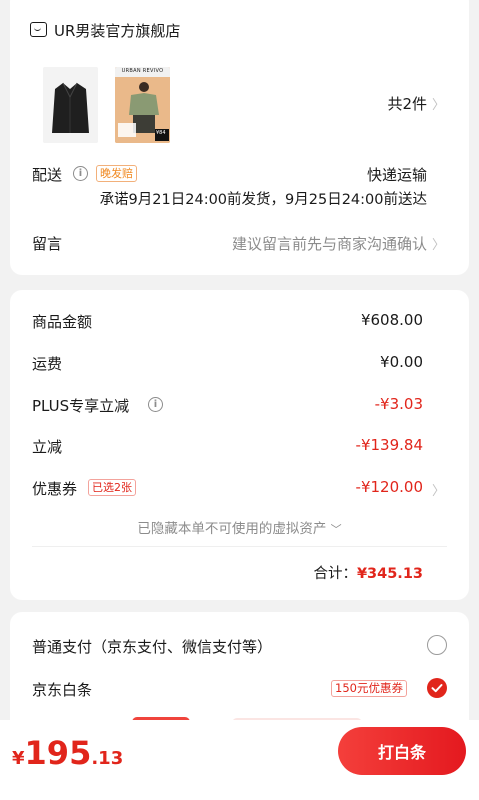 This screenshot has height=800, width=479. Describe the element at coordinates (116, 173) in the screenshot. I see `late-compensation-badge: 晚发赔` at that location.